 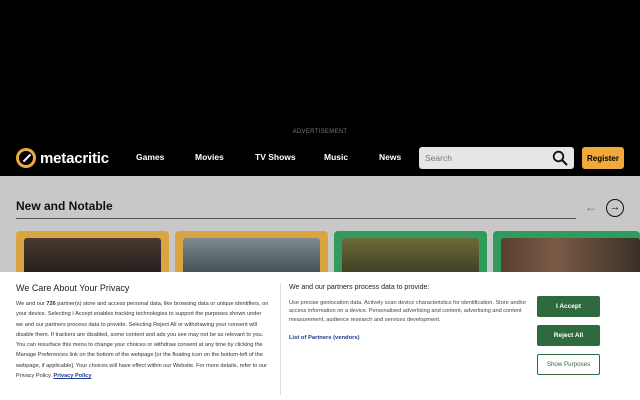 What do you see at coordinates (560, 158) in the screenshot?
I see `search-icon` at bounding box center [560, 158].